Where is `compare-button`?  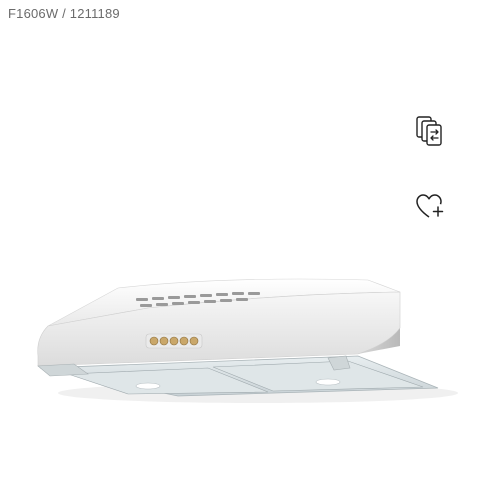
compare-button is located at coordinates (430, 132).